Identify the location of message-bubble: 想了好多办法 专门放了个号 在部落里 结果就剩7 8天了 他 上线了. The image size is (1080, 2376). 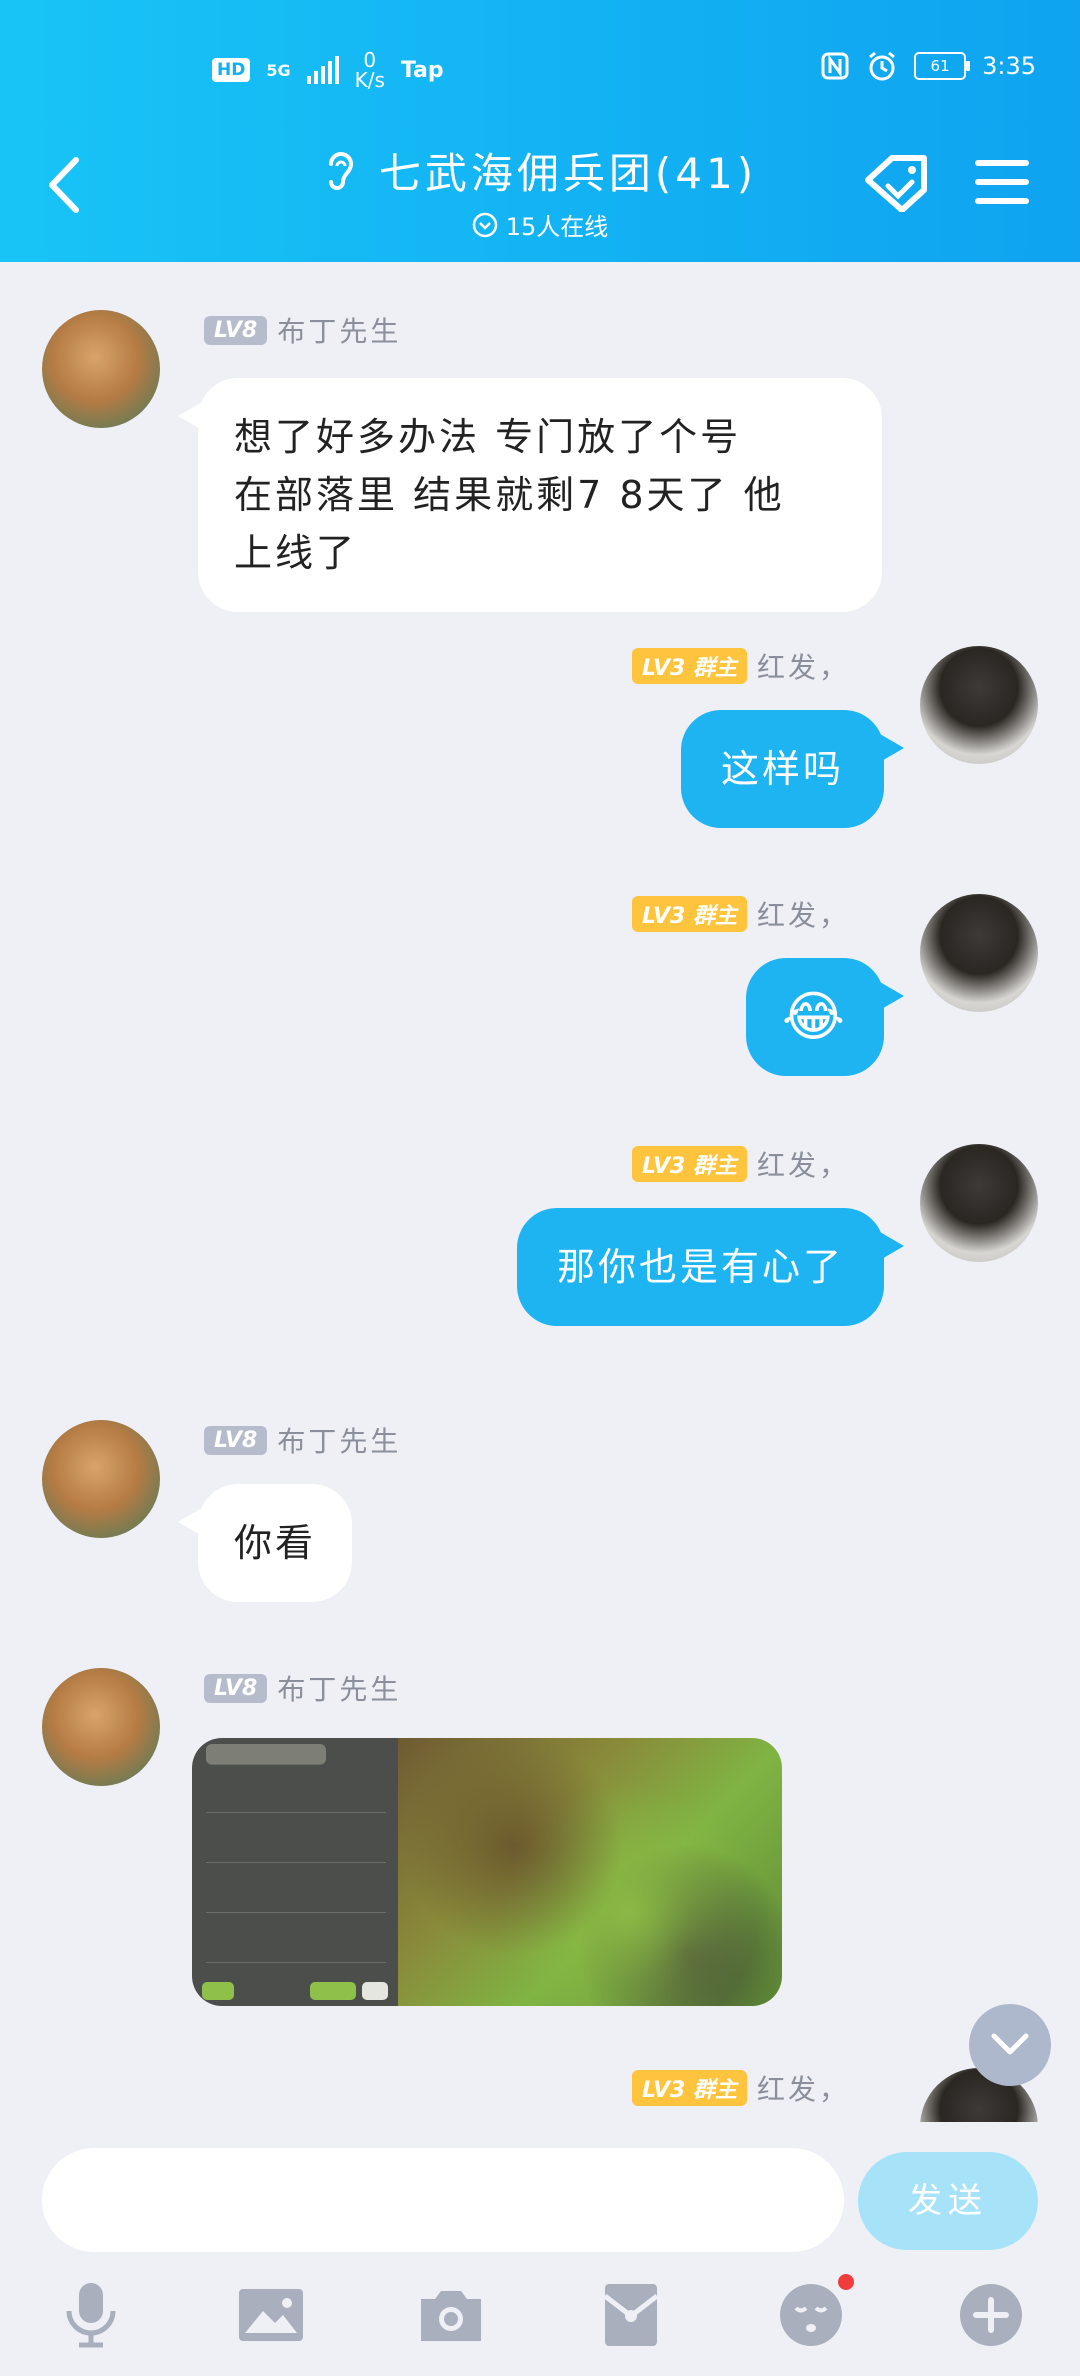
(530, 495).